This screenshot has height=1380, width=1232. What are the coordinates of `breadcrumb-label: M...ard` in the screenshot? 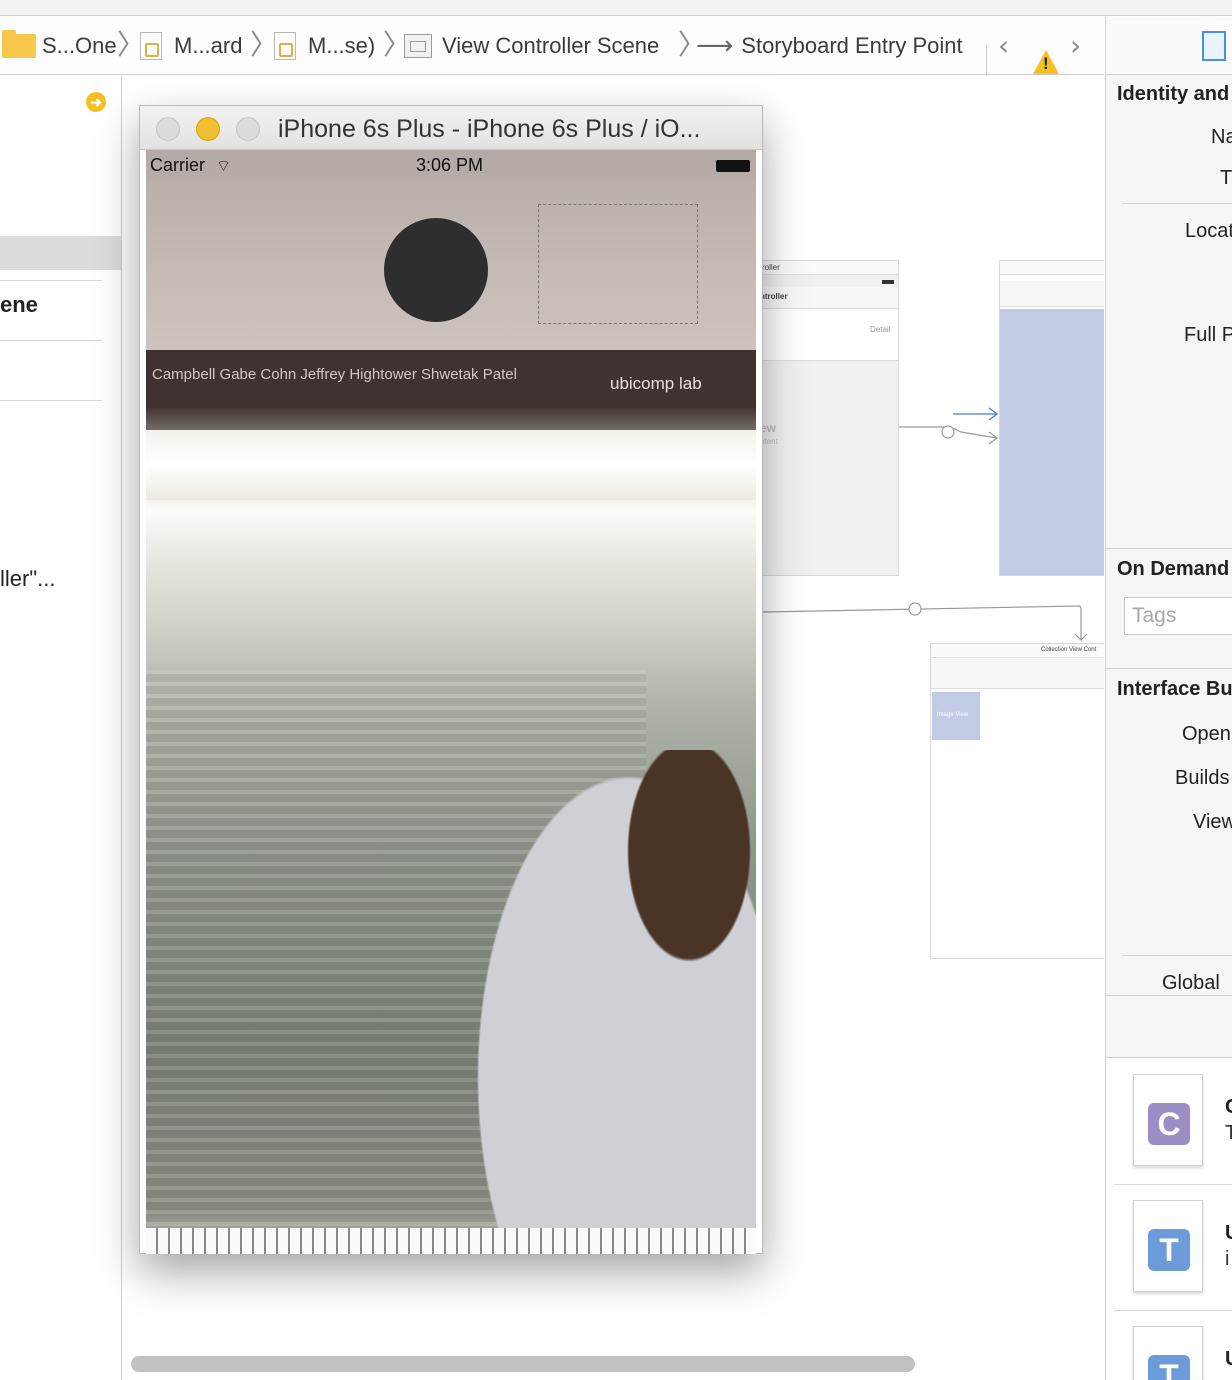 It's located at (208, 45).